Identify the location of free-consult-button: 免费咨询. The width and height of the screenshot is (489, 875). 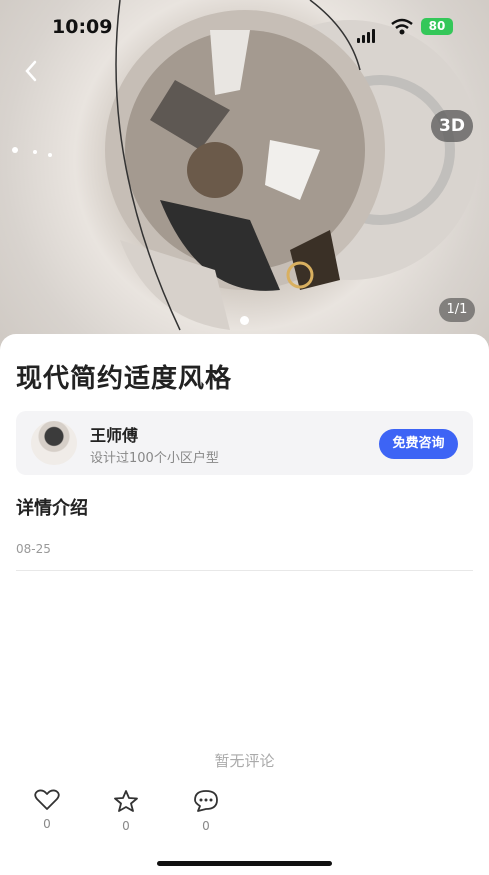
(418, 444).